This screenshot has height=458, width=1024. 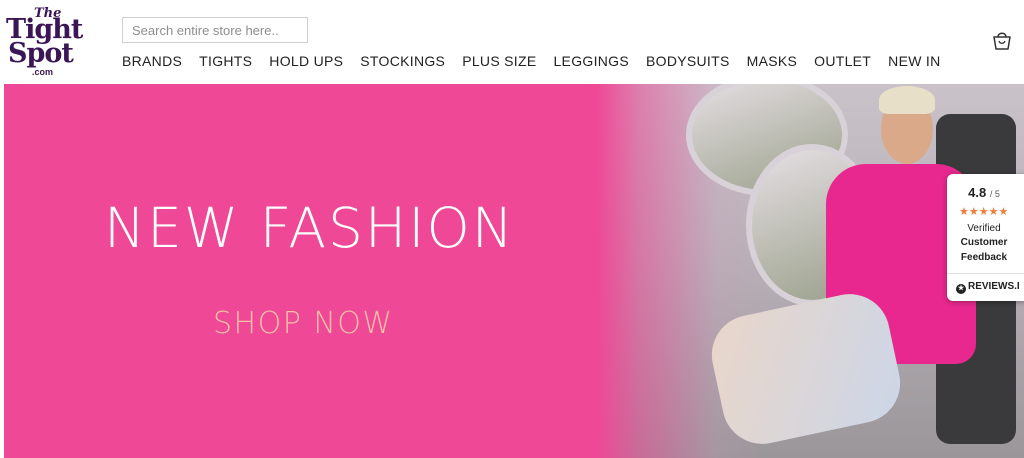 I want to click on model-legs, so click(x=806, y=369).